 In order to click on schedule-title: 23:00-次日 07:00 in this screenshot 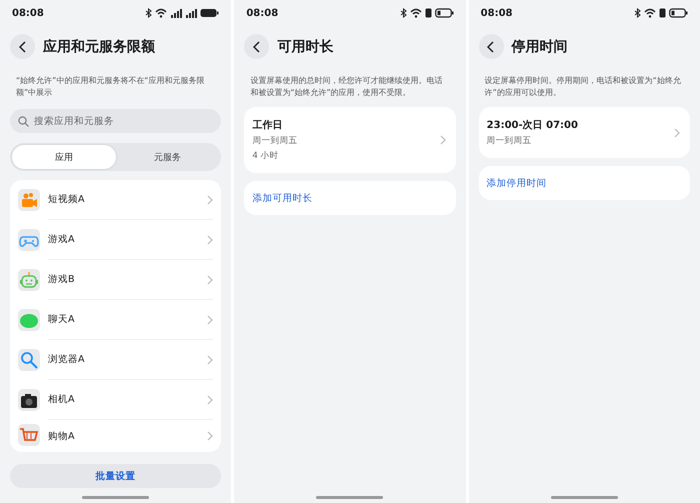, I will do `click(532, 125)`.